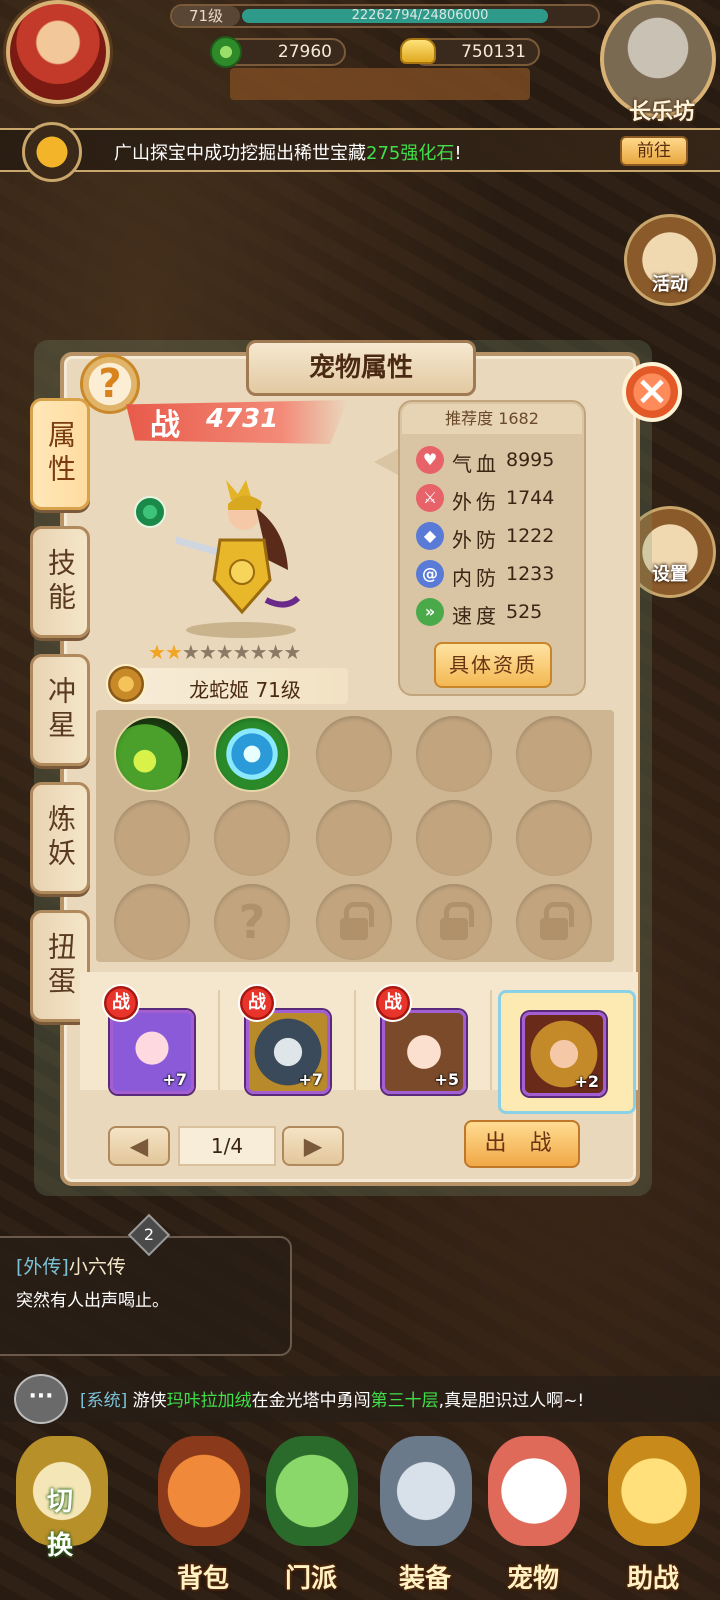  Describe the element at coordinates (654, 151) in the screenshot. I see `goto-button: 前往` at that location.